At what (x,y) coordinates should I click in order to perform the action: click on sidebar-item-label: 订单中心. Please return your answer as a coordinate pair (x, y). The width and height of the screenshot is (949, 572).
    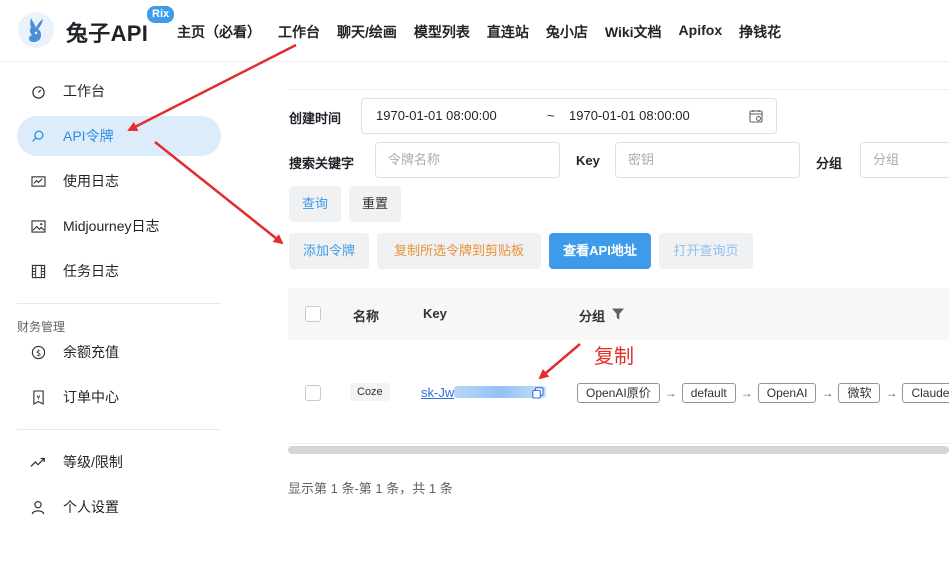
    Looking at the image, I should click on (91, 397).